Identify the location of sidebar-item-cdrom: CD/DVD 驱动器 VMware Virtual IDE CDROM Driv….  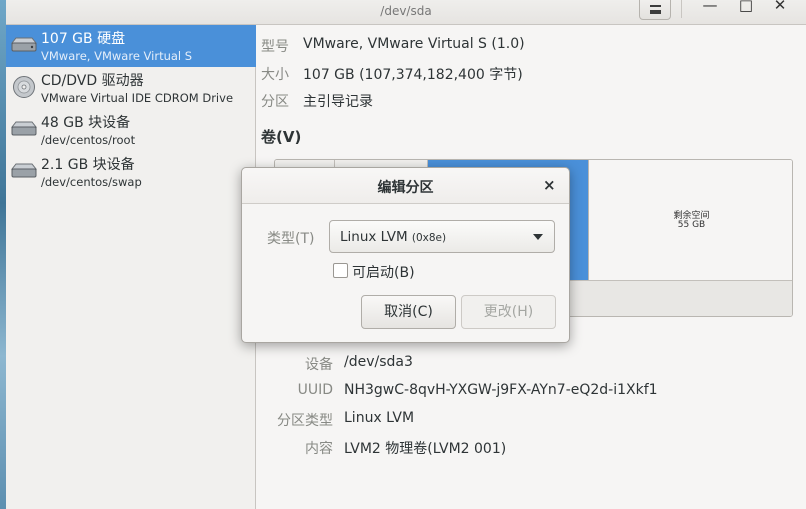
(131, 88).